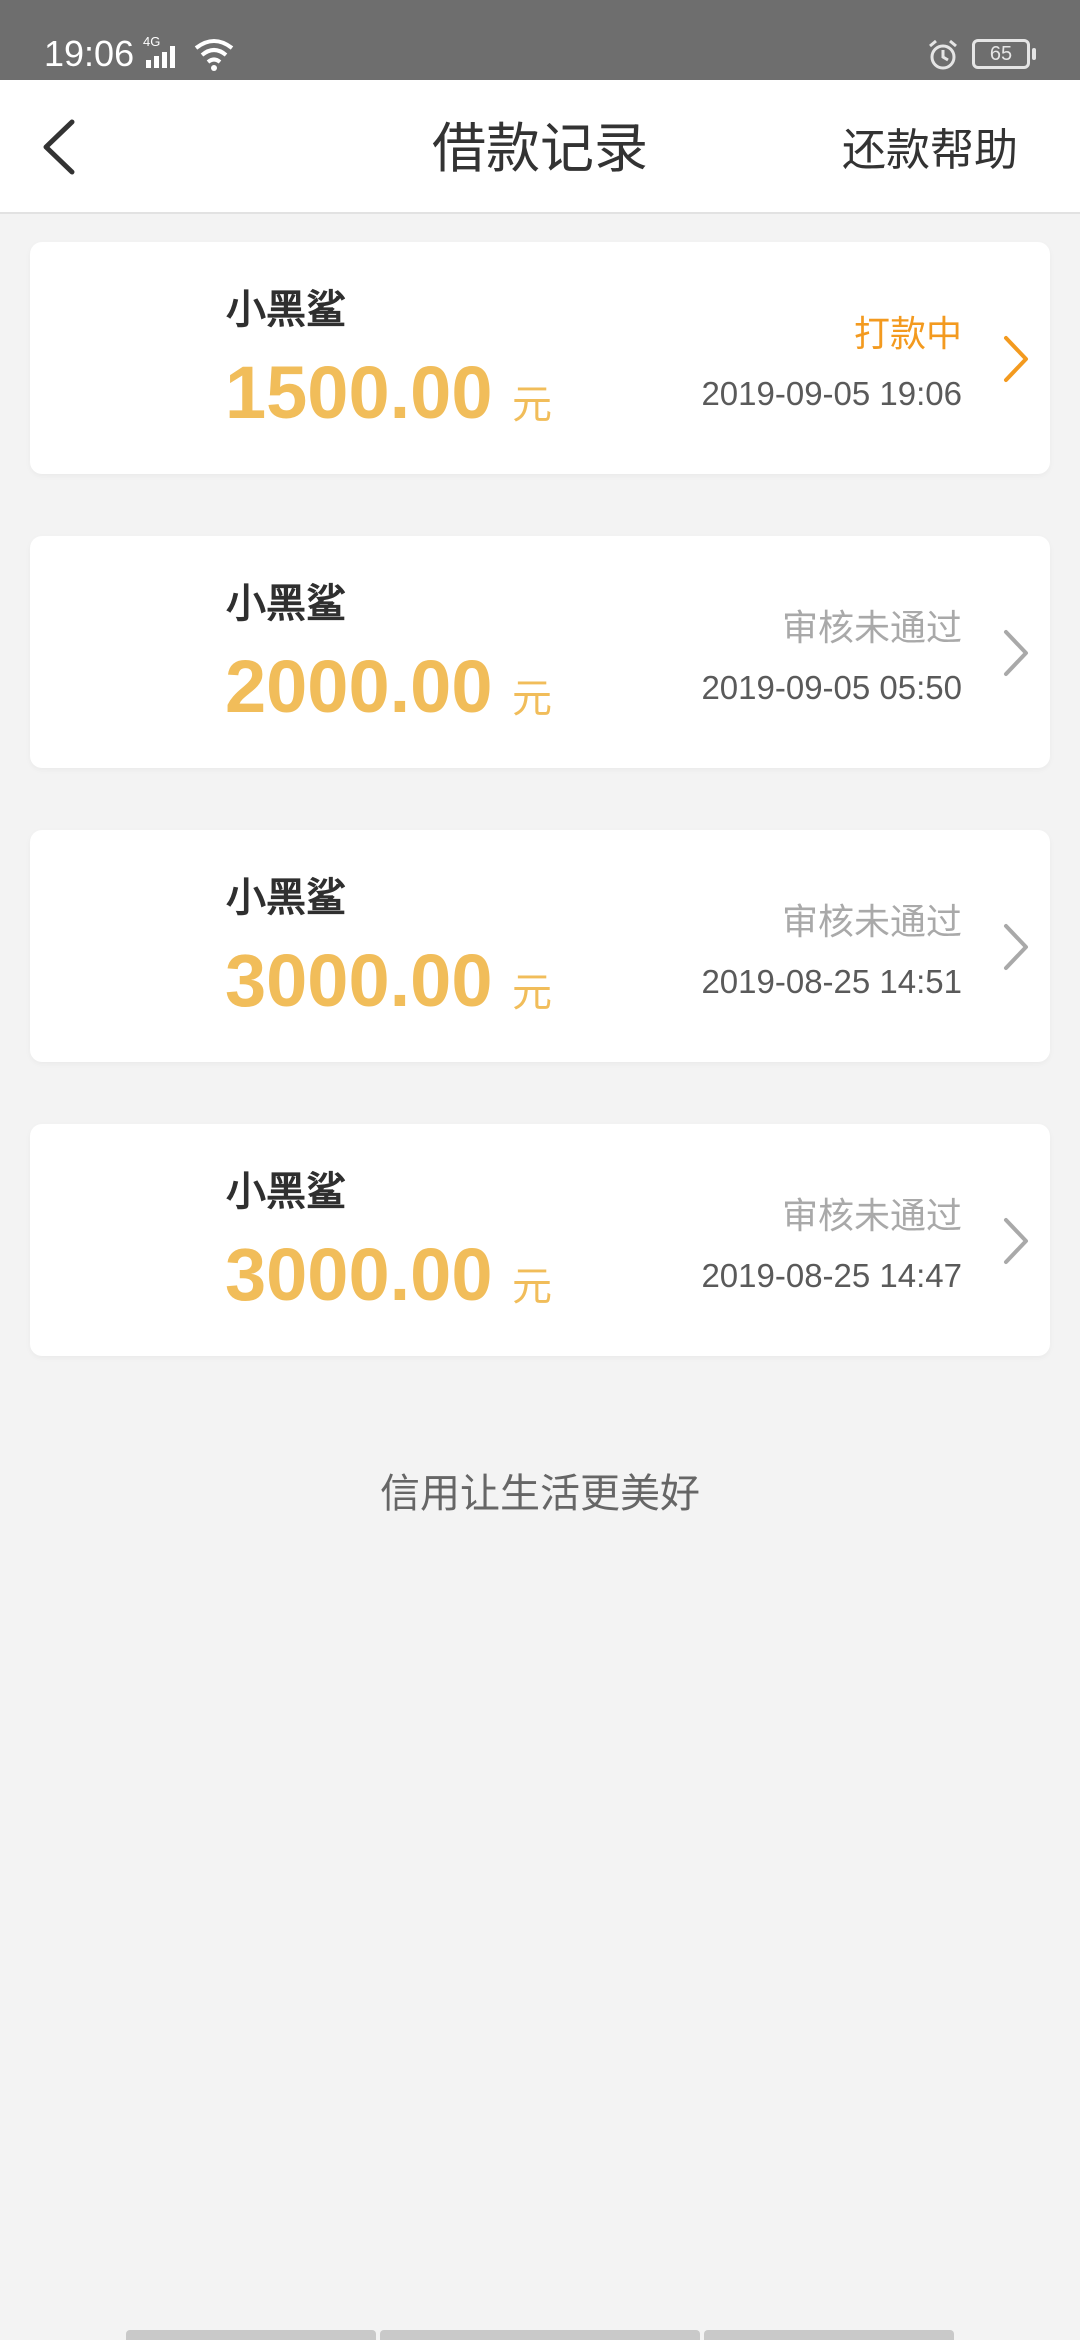  What do you see at coordinates (540, 652) in the screenshot?
I see `loan-record-card: 小黑鲨 2000.00 元 审核未通过 2019-09-05 05:50` at bounding box center [540, 652].